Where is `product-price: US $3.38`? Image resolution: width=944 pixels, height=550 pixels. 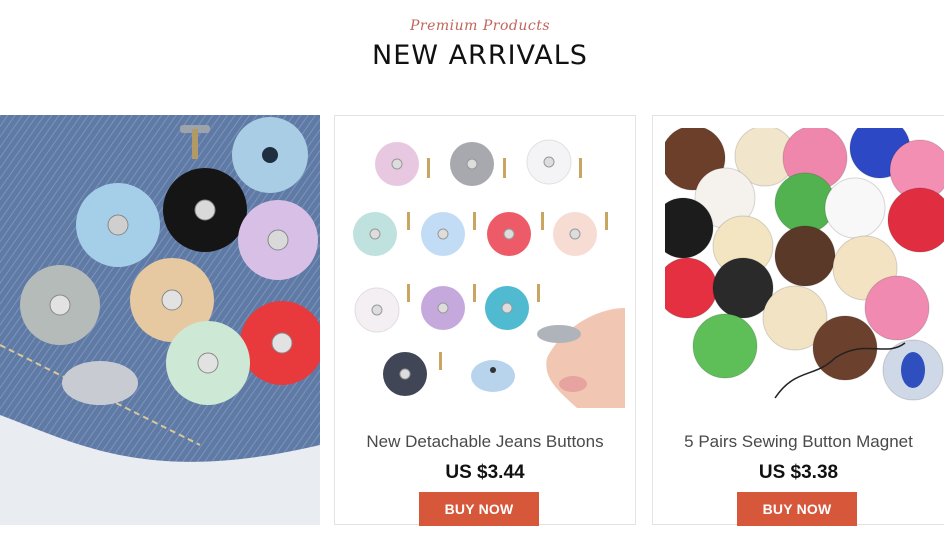 product-price: US $3.38 is located at coordinates (798, 472).